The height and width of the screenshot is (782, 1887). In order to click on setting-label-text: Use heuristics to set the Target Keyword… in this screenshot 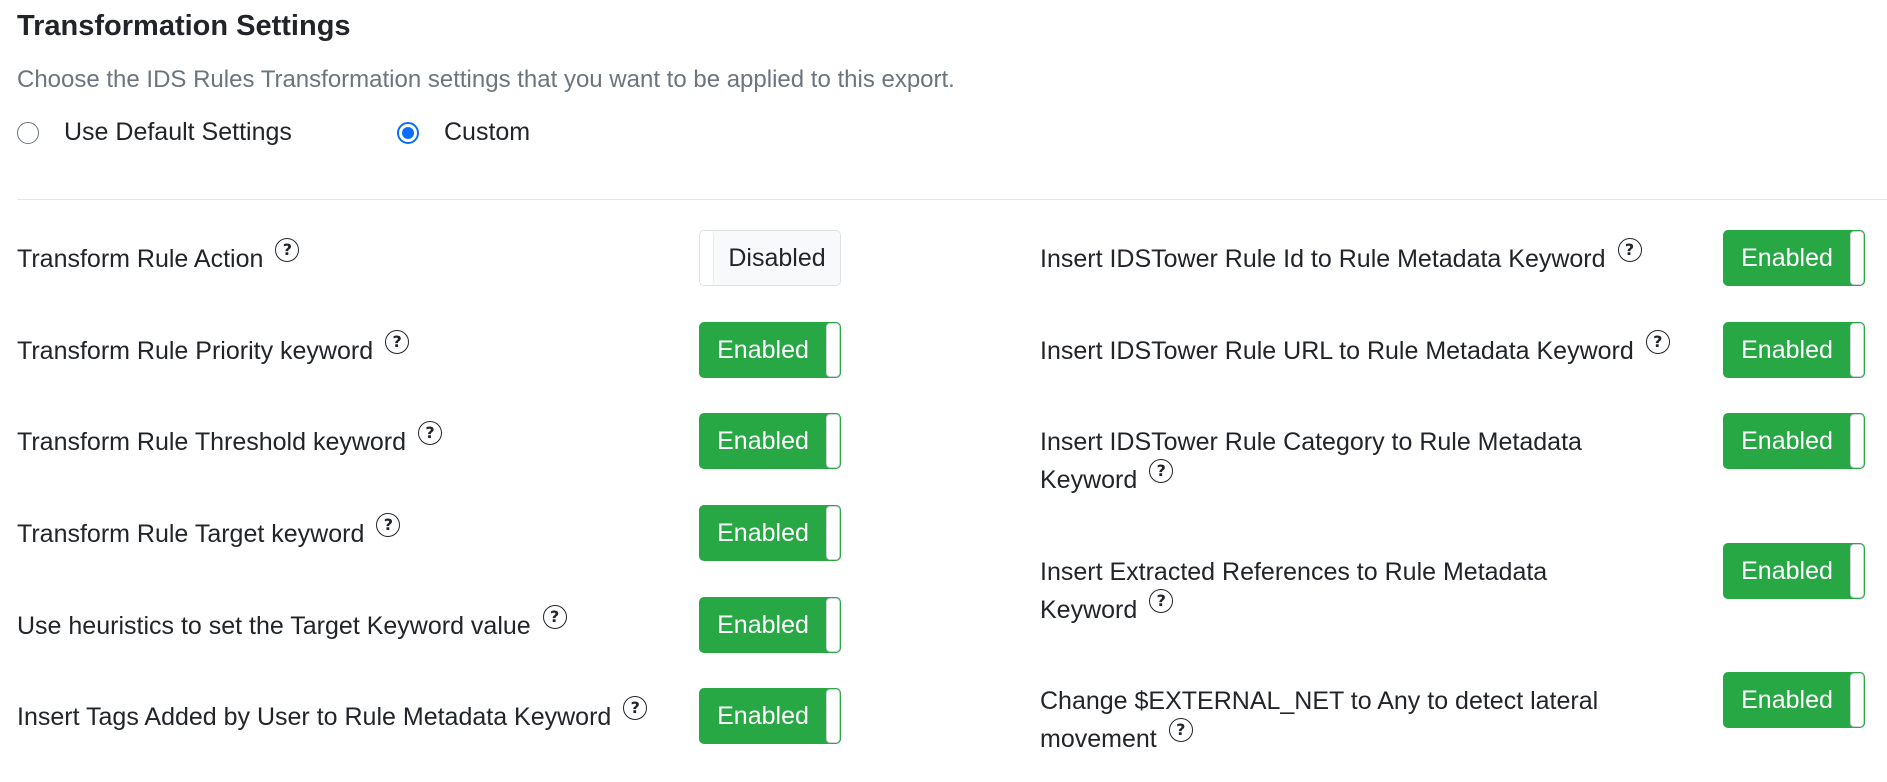, I will do `click(274, 626)`.